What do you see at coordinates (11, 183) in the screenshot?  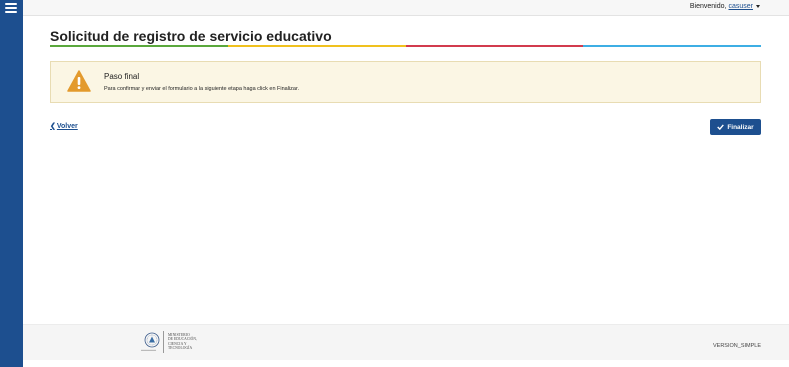 I see `sidebar` at bounding box center [11, 183].